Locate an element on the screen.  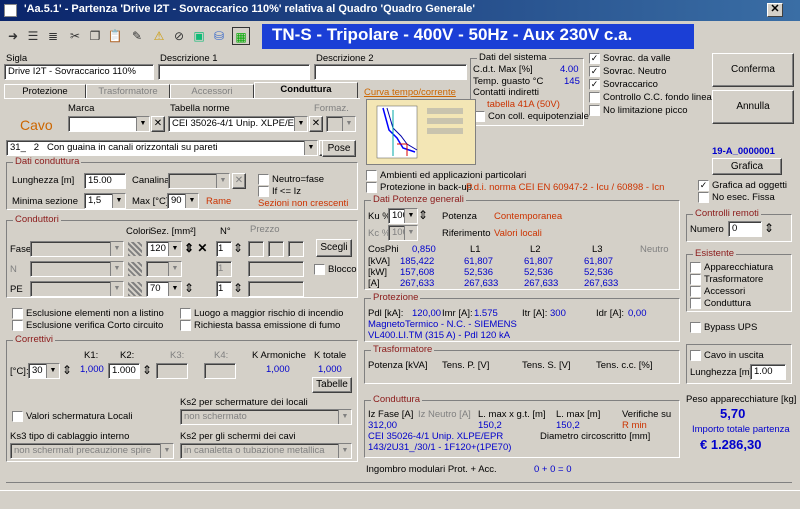
temp-select: 30 ▼ is located at coordinates (44, 371).